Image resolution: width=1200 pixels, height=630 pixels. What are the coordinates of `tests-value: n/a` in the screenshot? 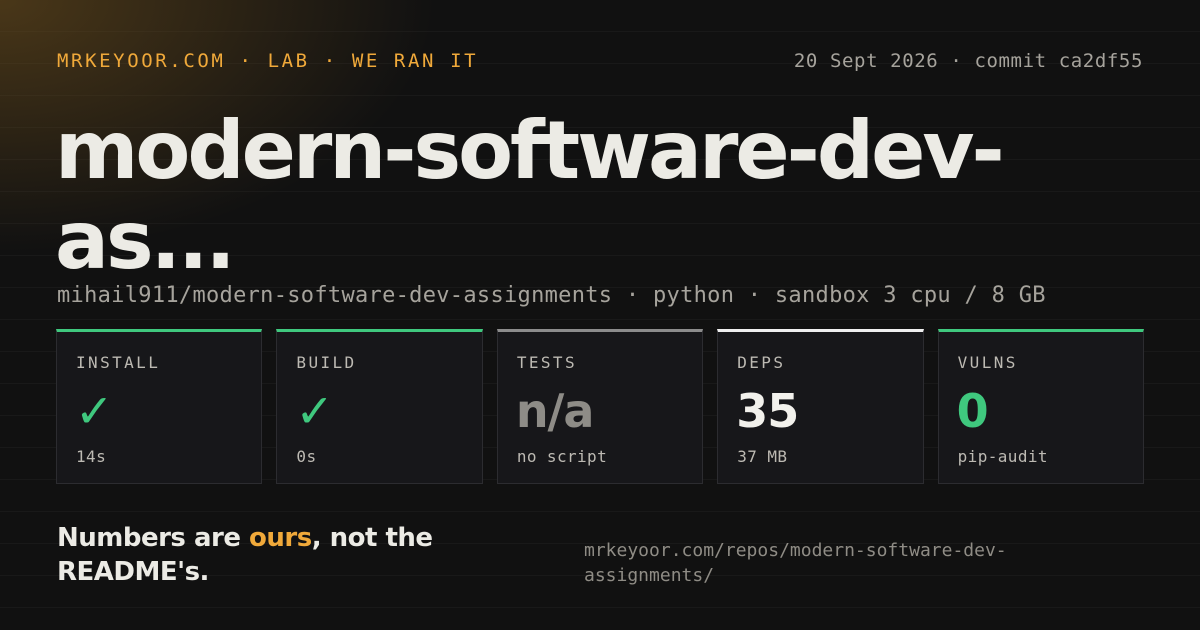 It's located at (555, 411).